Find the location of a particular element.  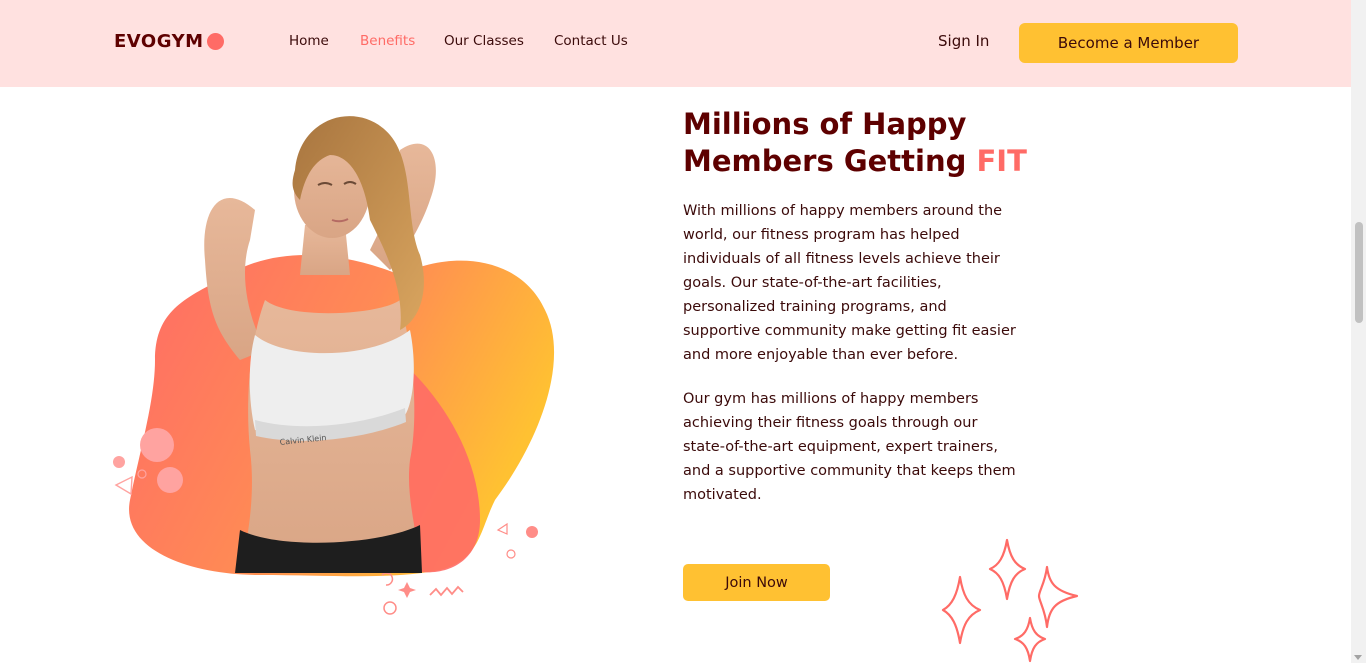

scroll-down-arrow-icon is located at coordinates (1358, 657).